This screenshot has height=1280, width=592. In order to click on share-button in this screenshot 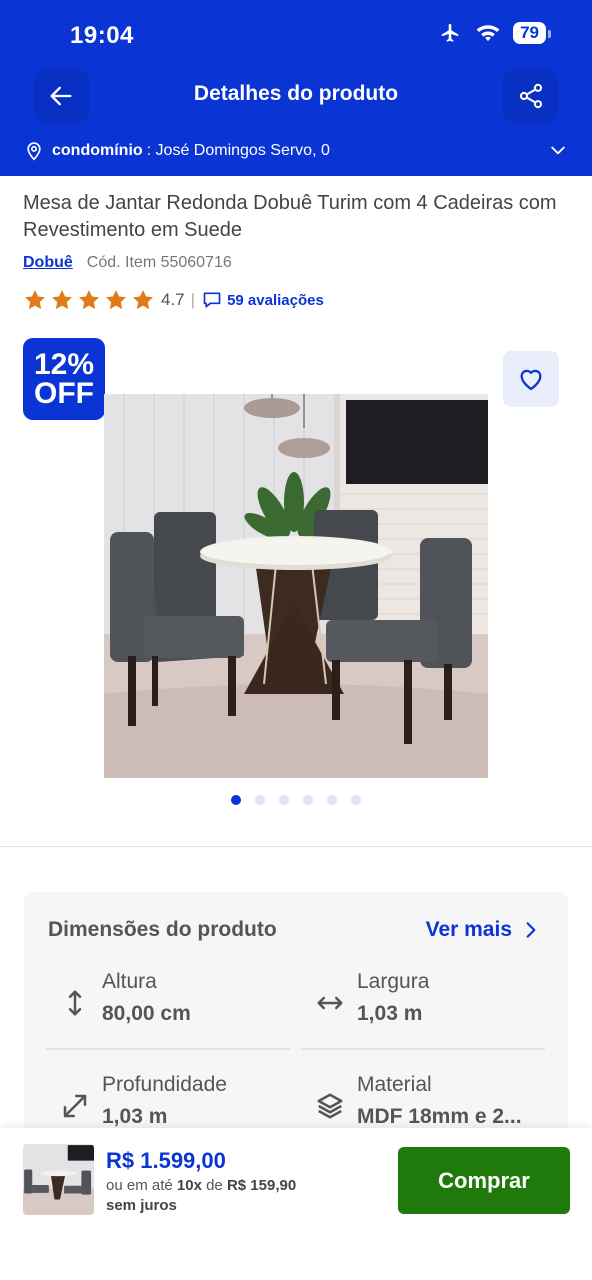, I will do `click(531, 96)`.